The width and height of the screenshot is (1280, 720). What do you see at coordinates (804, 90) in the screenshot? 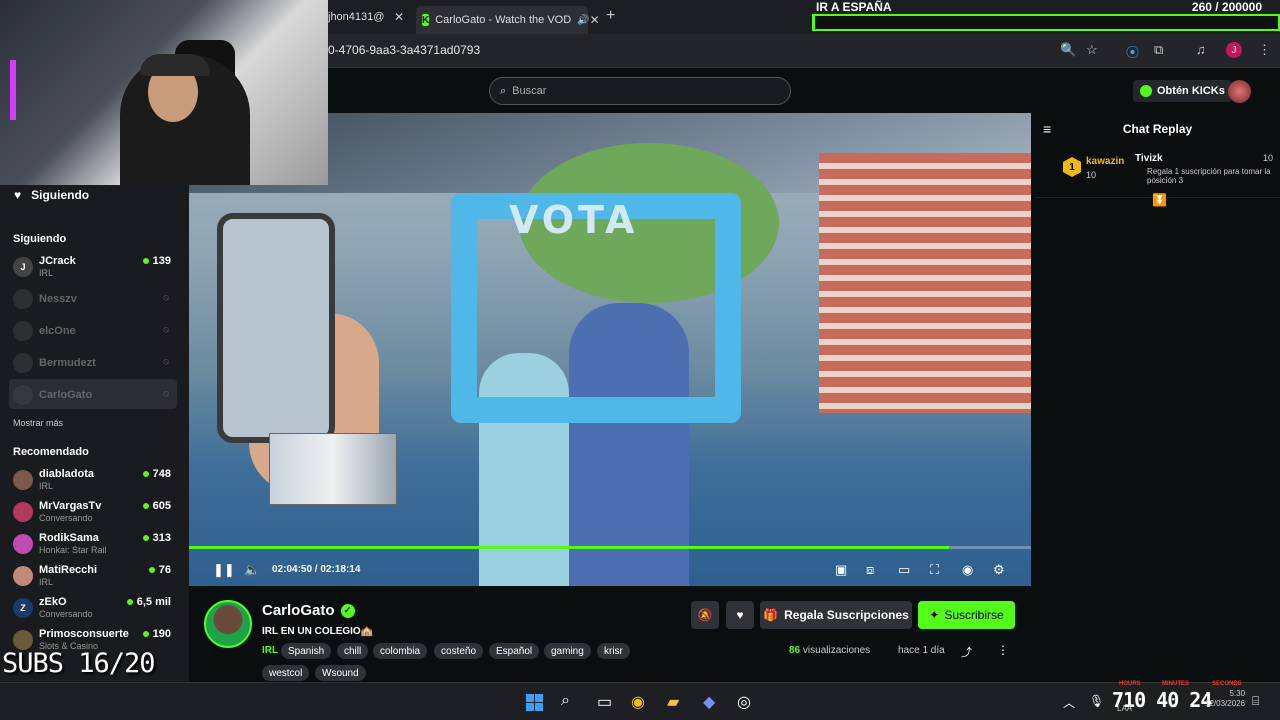
I see `site-header: ⌕ Buscar Obtén KICKs` at bounding box center [804, 90].